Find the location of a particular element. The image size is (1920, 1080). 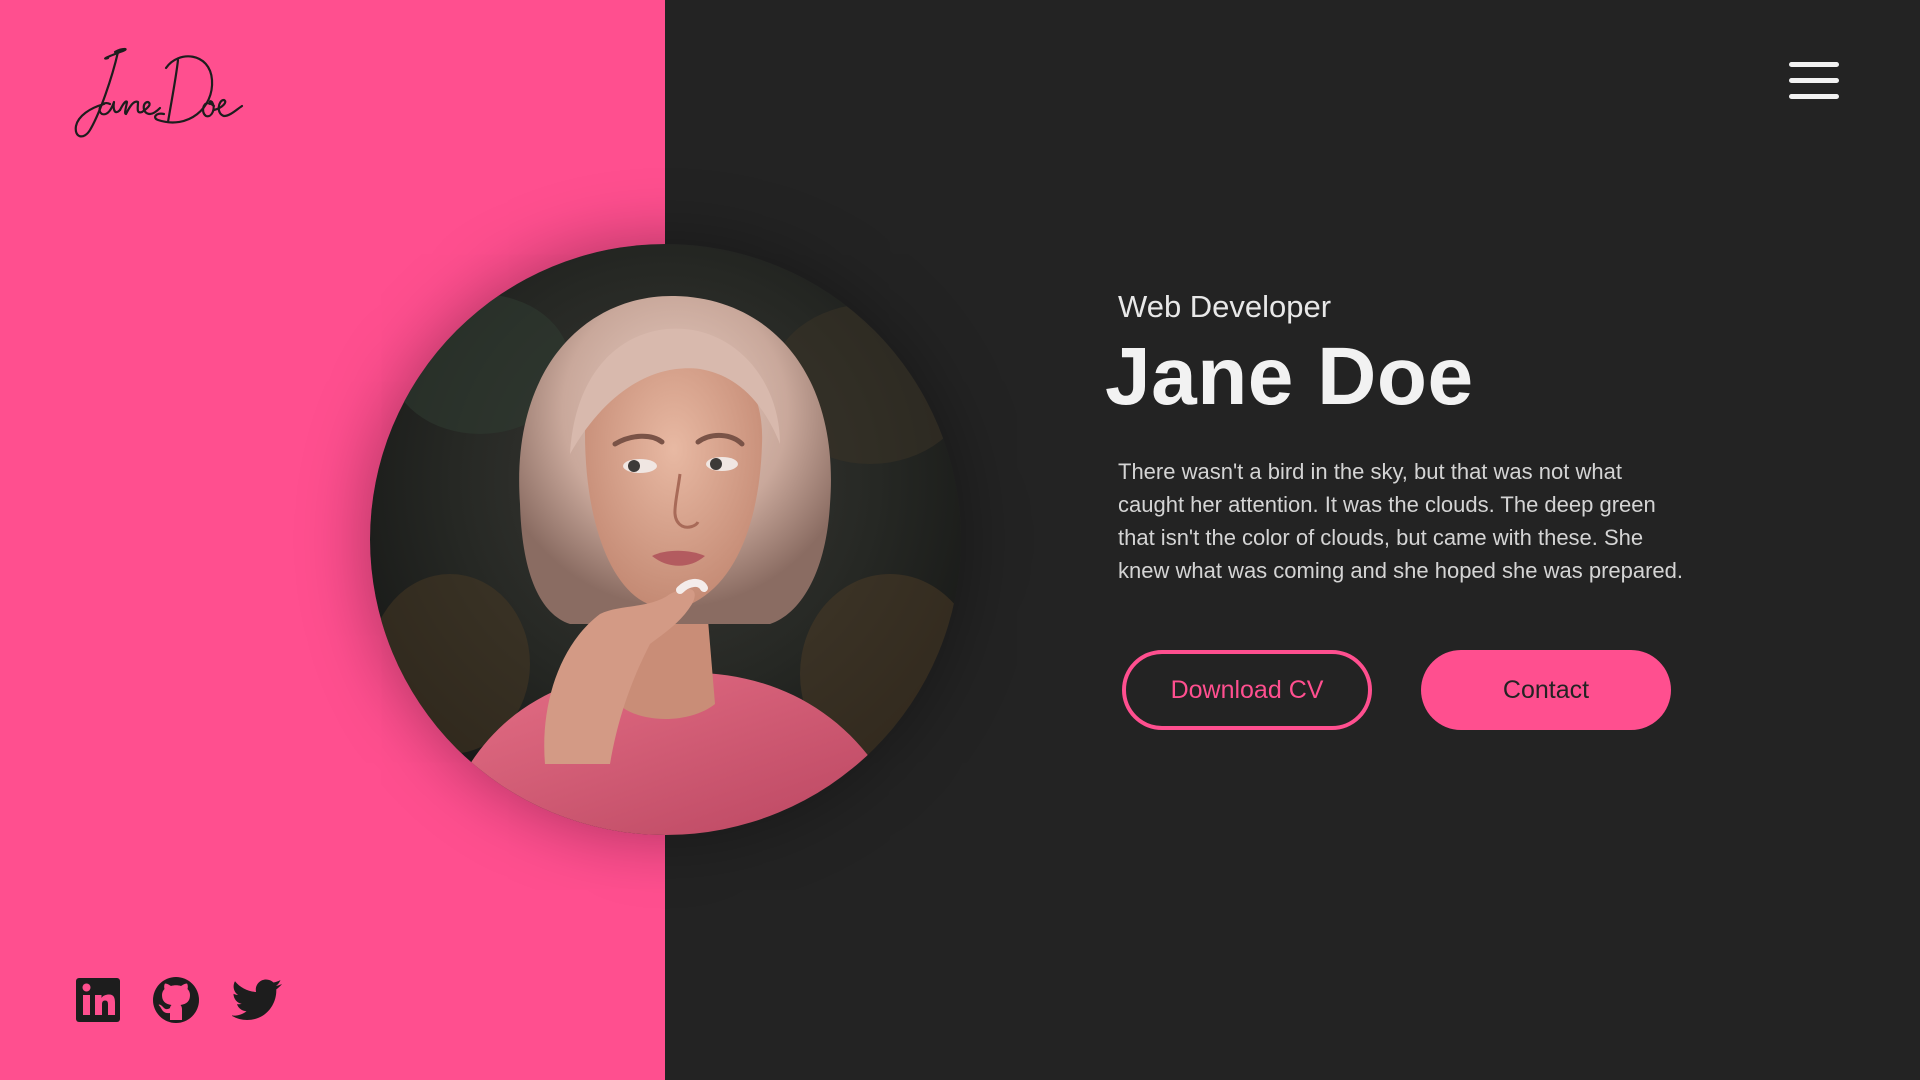

person-name: Jane Doe is located at coordinates (1289, 376).